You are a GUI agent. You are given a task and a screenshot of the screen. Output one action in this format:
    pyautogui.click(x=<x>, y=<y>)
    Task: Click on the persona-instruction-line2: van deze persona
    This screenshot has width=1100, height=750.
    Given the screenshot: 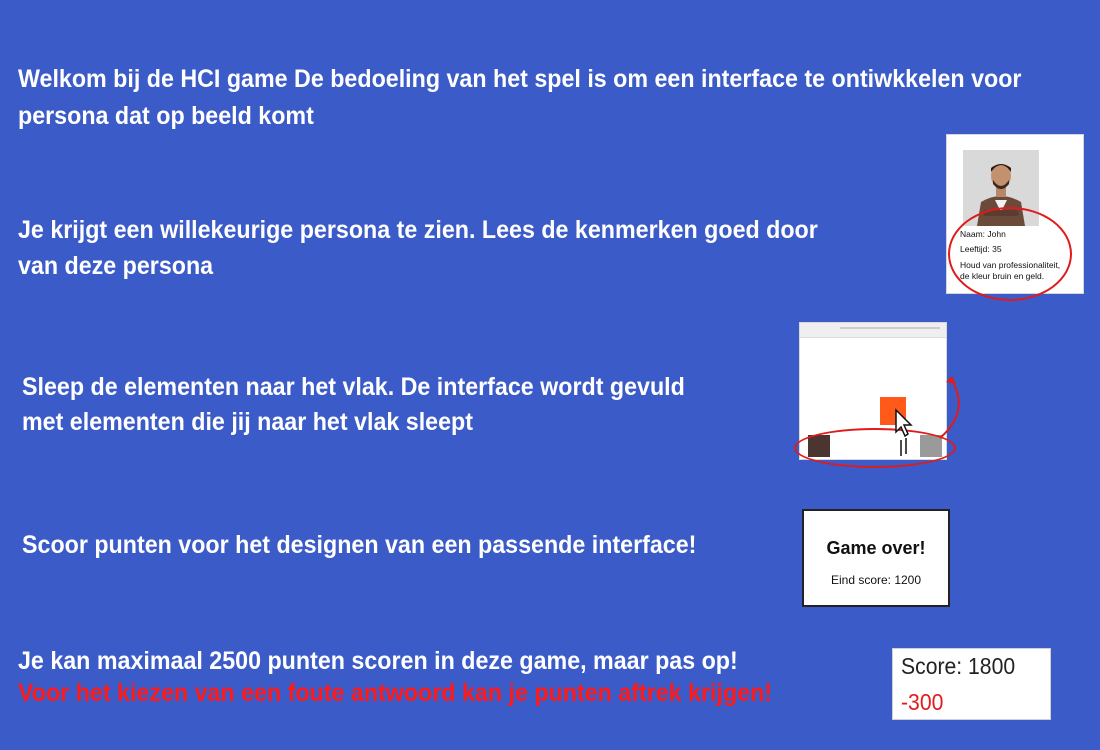 What is the action you would take?
    pyautogui.click(x=116, y=266)
    